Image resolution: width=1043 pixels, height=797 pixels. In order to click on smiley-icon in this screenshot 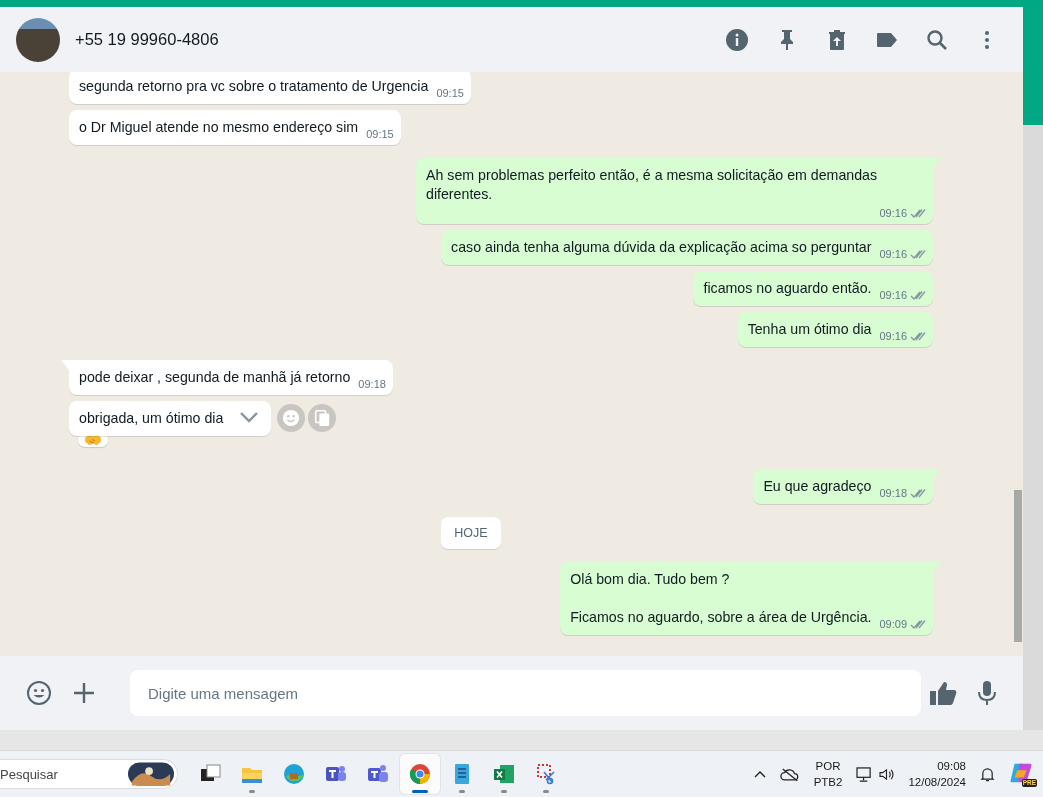, I will do `click(291, 418)`.